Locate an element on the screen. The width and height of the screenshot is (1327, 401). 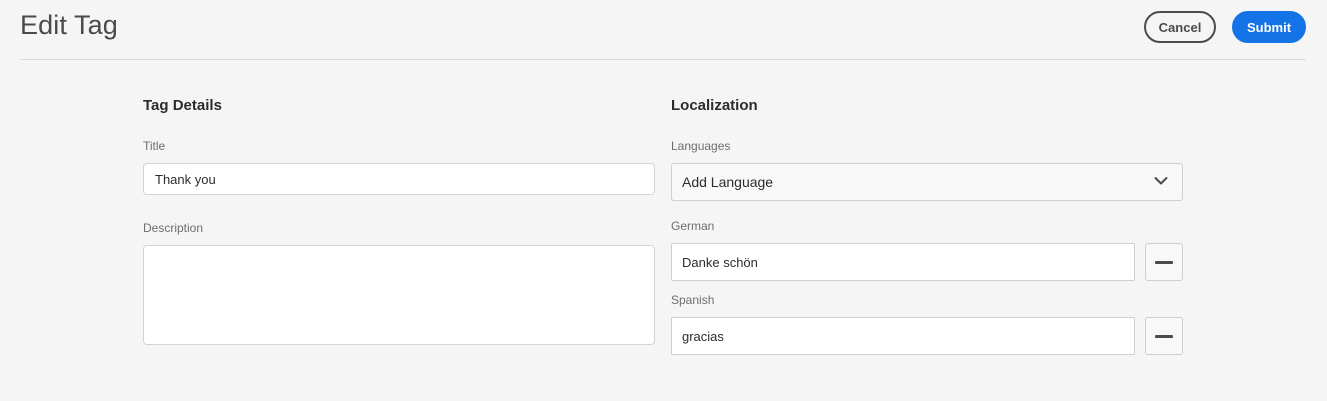
description-label: Description is located at coordinates (173, 228).